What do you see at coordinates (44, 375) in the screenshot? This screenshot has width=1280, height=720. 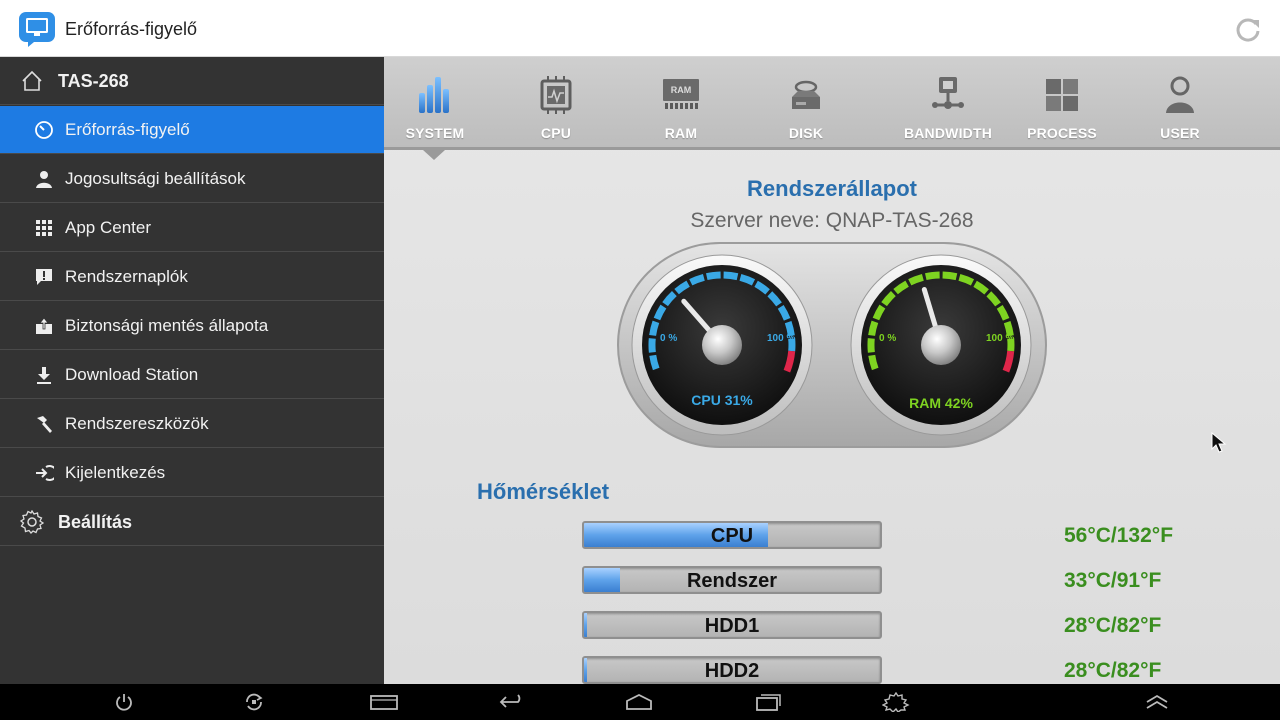 I see `download-icon` at bounding box center [44, 375].